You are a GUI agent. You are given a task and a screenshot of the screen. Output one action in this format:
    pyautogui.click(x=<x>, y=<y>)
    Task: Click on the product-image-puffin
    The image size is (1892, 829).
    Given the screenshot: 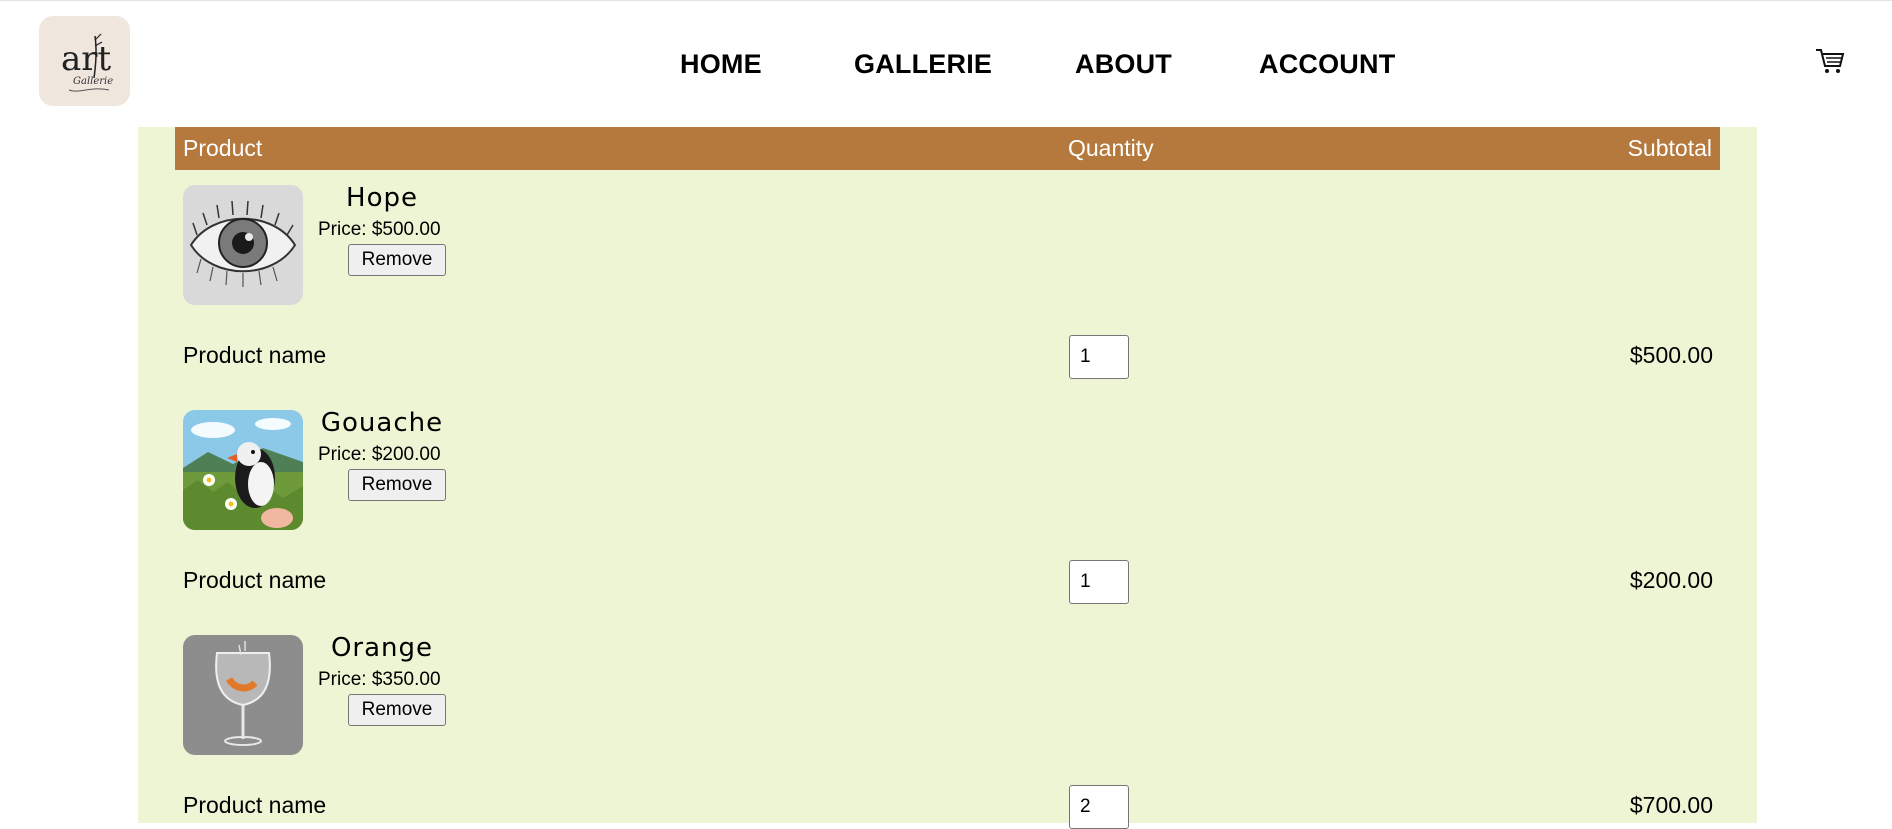 What is the action you would take?
    pyautogui.click(x=243, y=470)
    